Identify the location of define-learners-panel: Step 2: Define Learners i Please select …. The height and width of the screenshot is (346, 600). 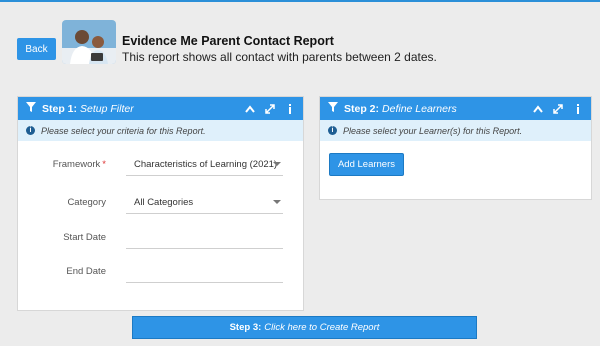
(455, 148).